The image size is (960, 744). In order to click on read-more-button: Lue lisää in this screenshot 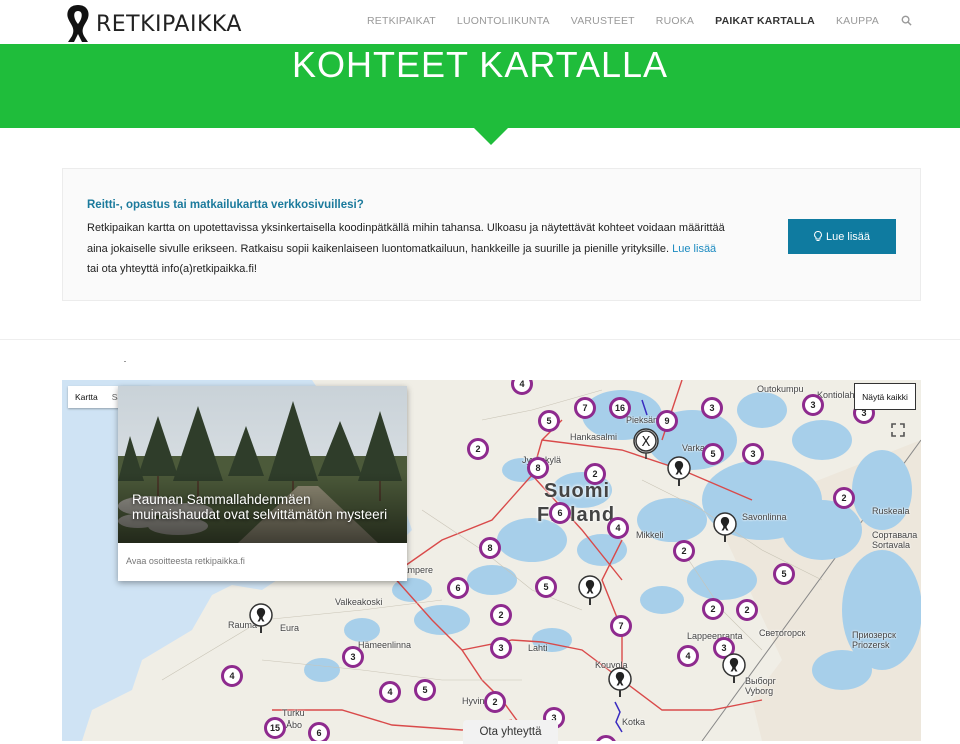, I will do `click(842, 236)`.